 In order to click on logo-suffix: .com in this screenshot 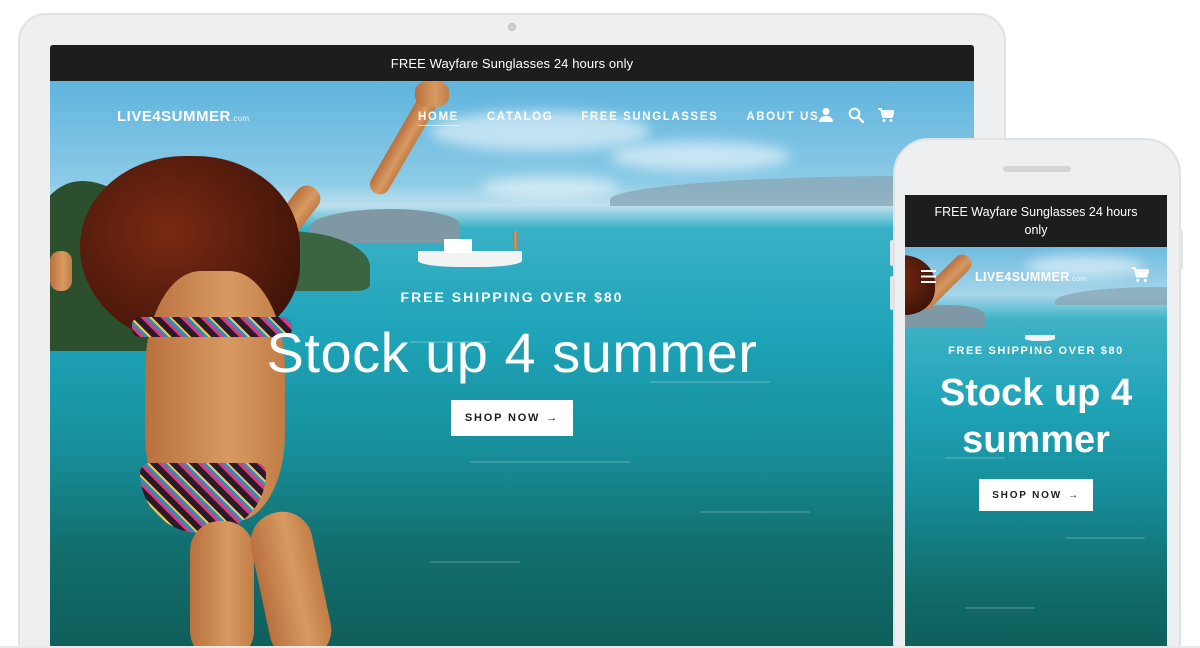, I will do `click(240, 118)`.